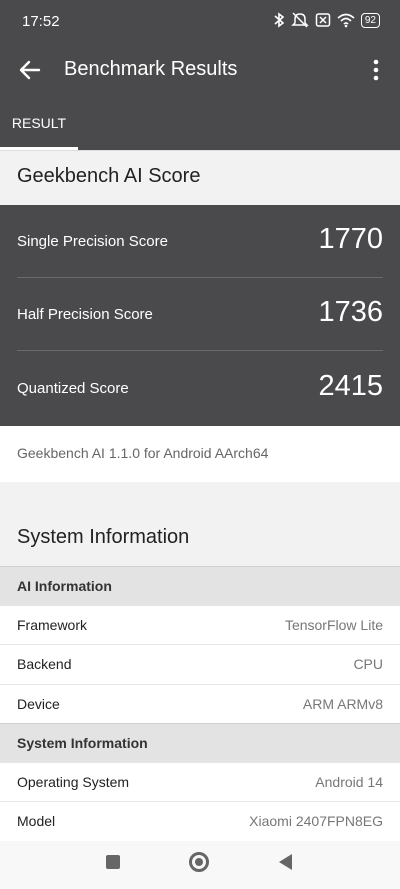 This screenshot has height=889, width=400. What do you see at coordinates (200, 782) in the screenshot?
I see `info-row: Operating System Android 14` at bounding box center [200, 782].